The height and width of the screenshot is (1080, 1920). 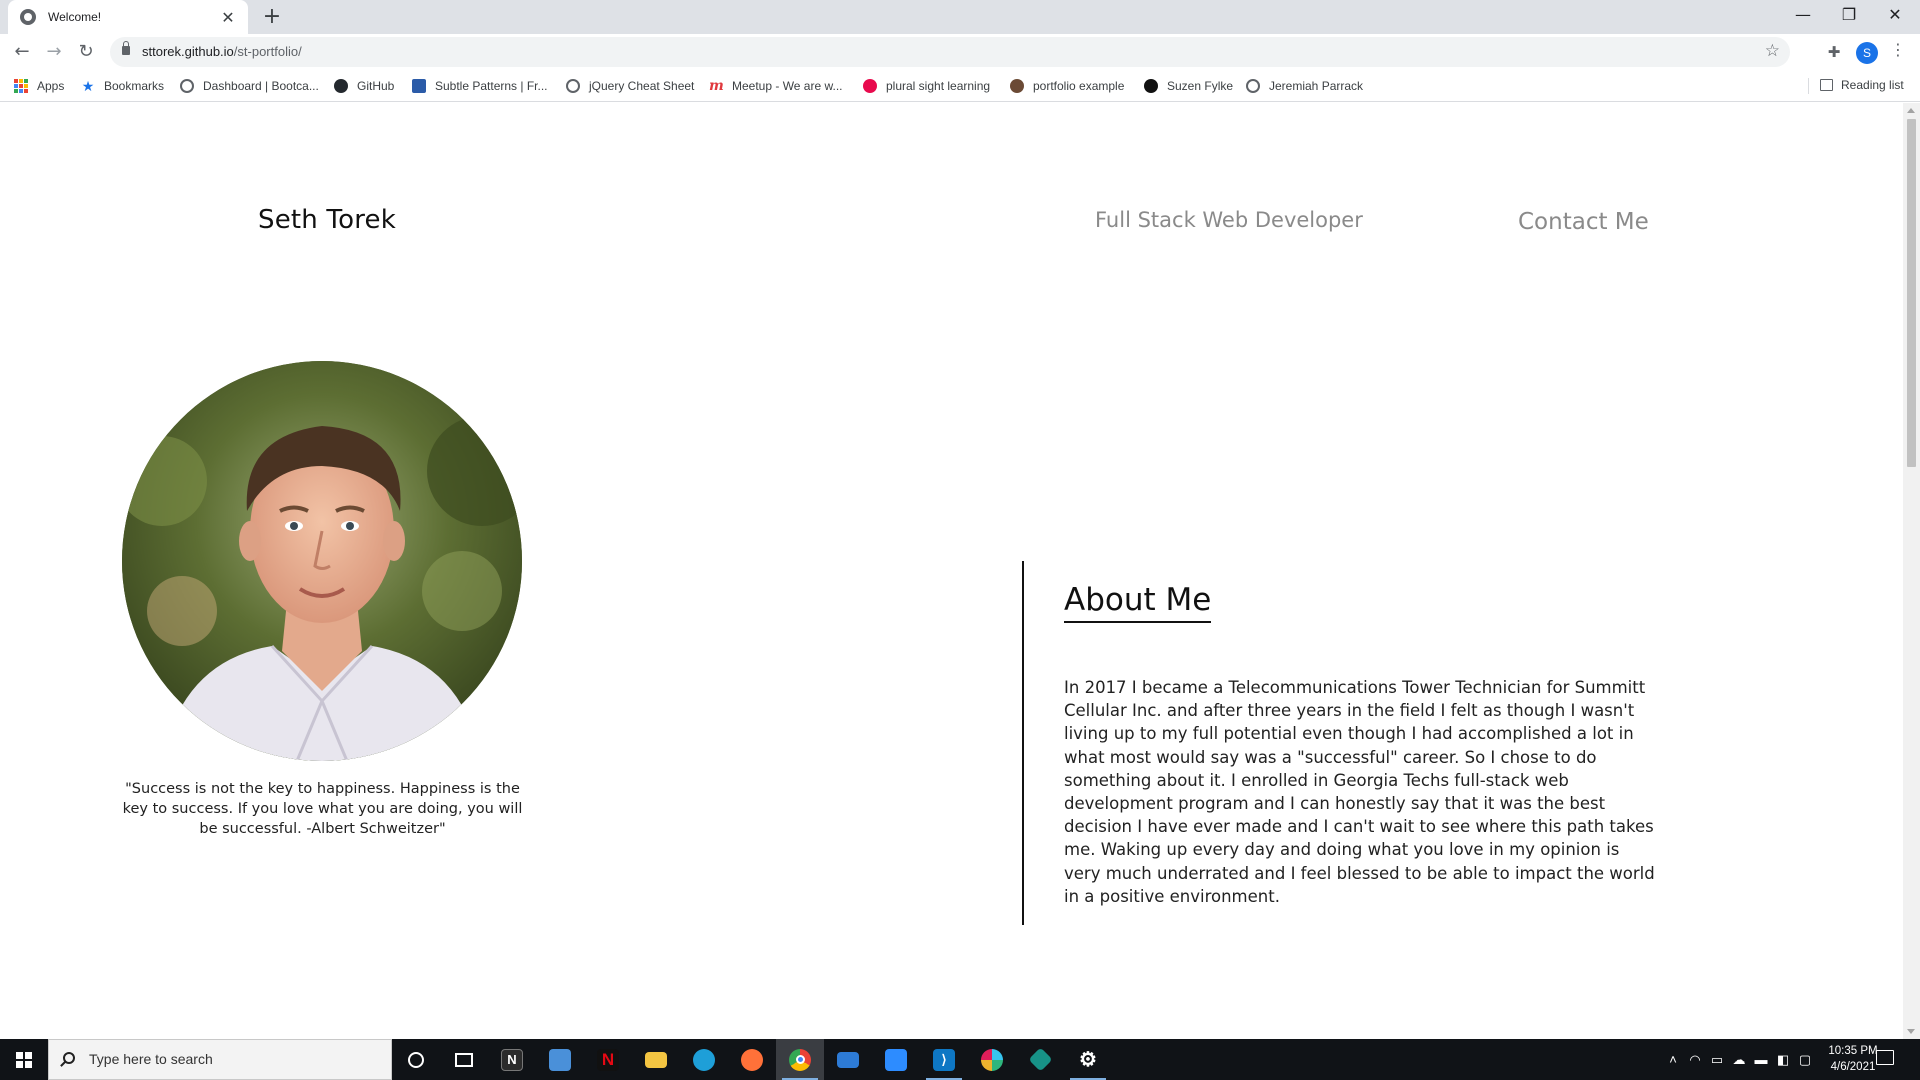 What do you see at coordinates (960, 17) in the screenshot?
I see `tab-strip: Welcome! ✕ + — ❐ ✕` at bounding box center [960, 17].